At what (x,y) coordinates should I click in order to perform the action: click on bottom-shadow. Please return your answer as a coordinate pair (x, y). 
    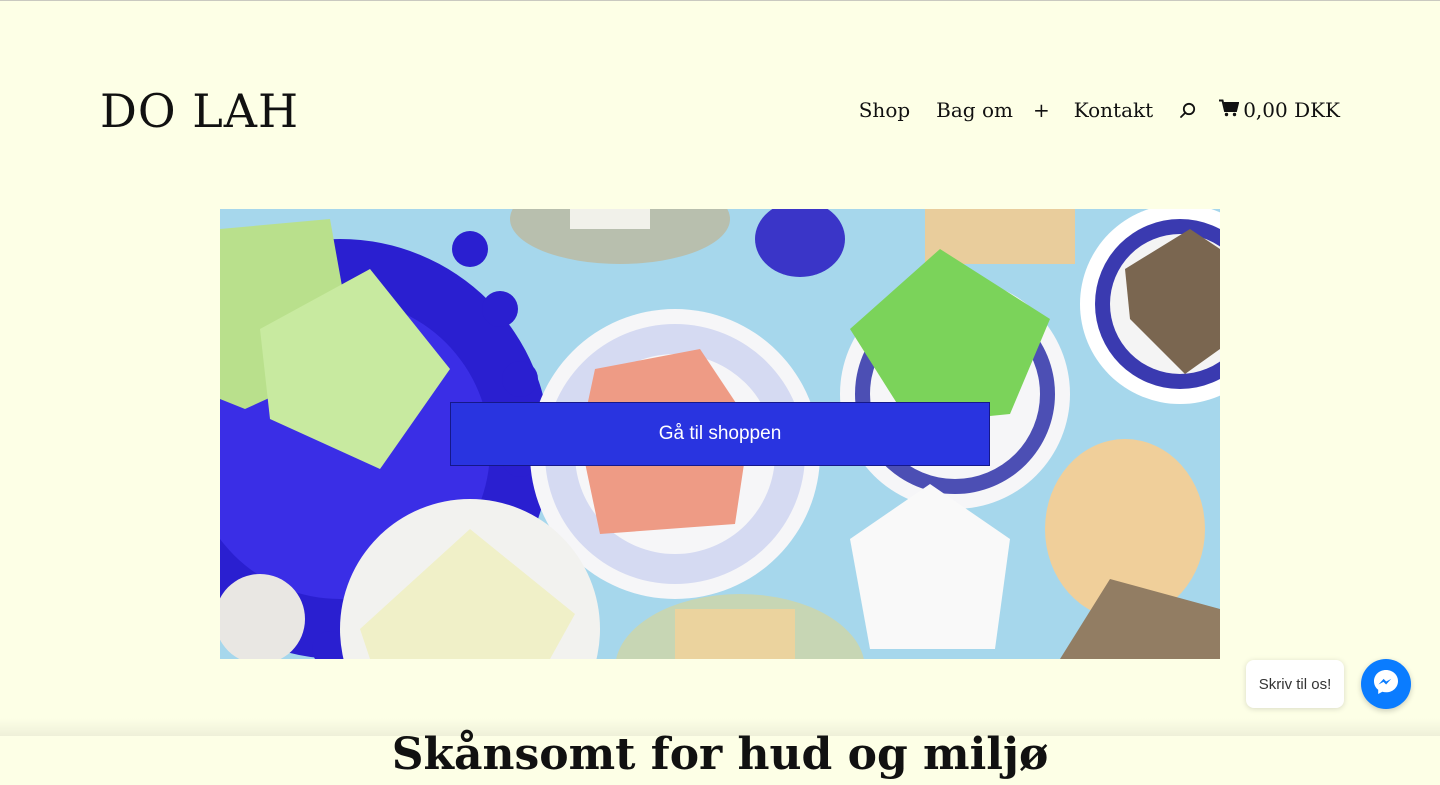
    Looking at the image, I should click on (720, 727).